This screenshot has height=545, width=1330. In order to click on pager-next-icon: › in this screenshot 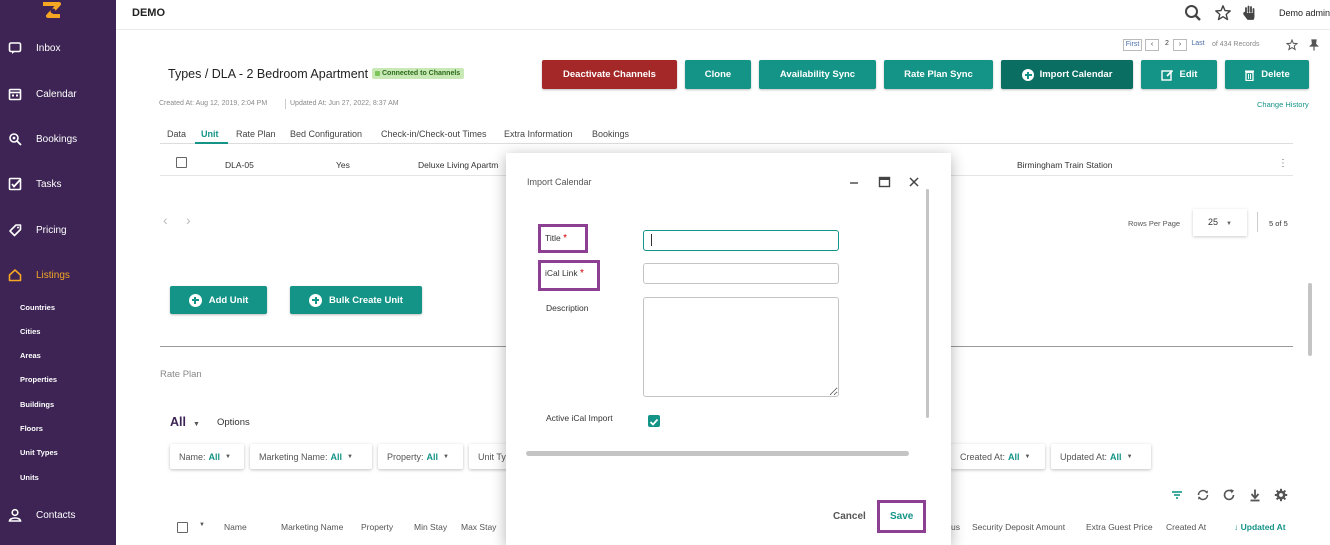, I will do `click(1180, 45)`.